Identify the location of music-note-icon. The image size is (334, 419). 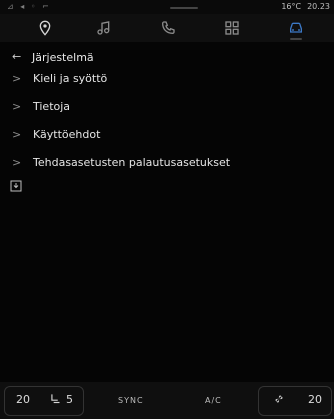
(103, 28).